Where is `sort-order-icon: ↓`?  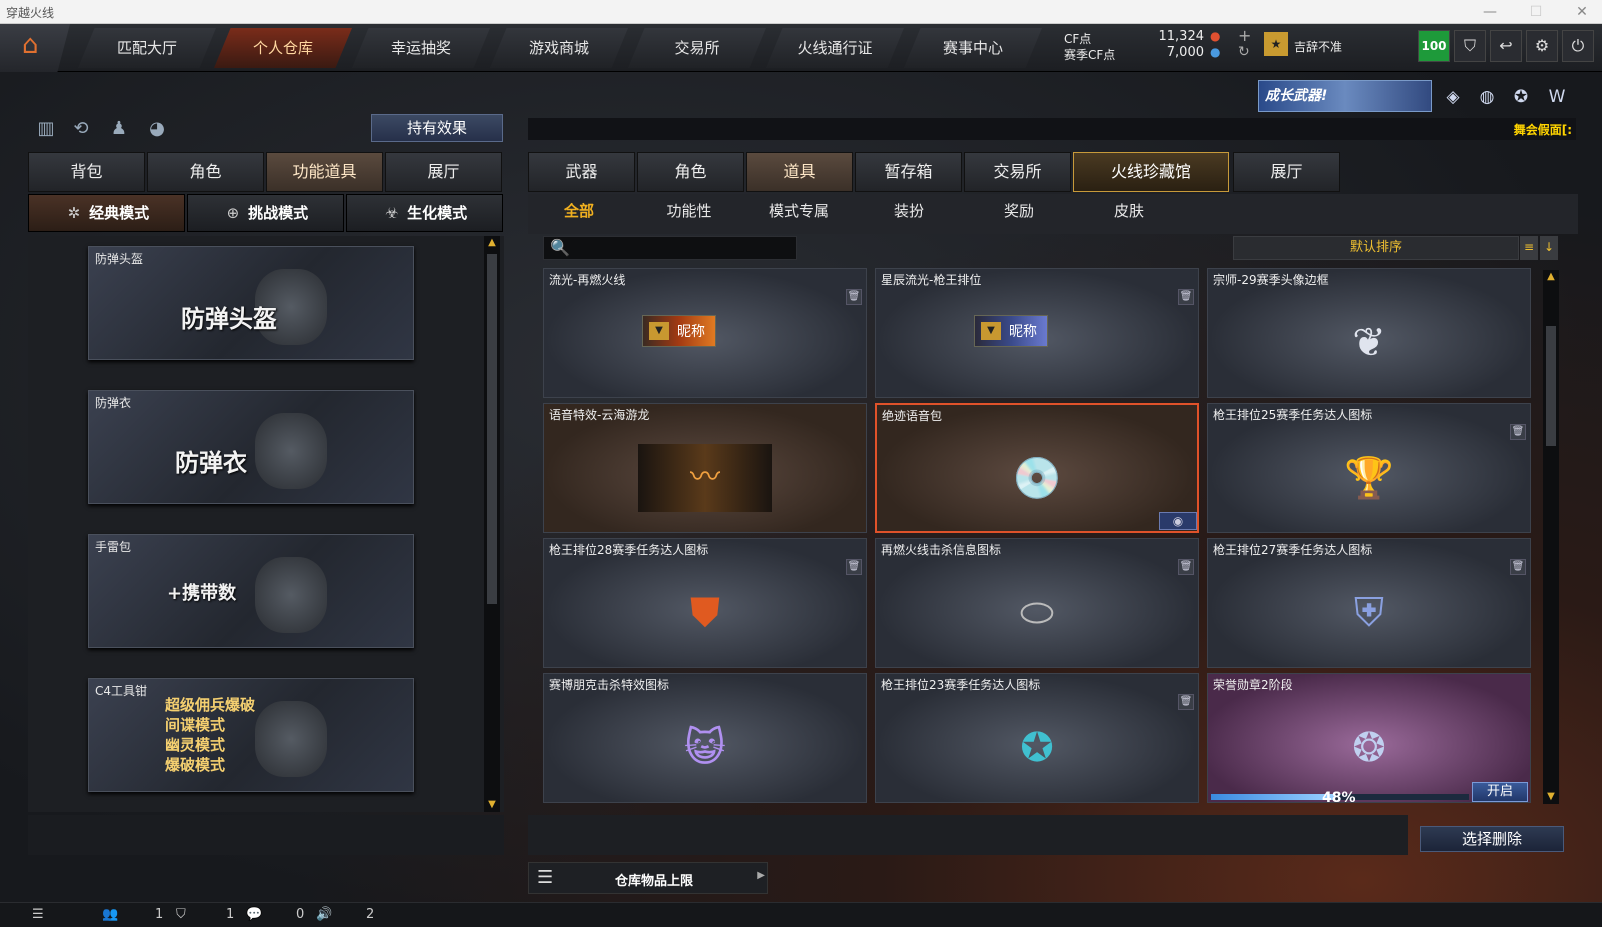
sort-order-icon: ↓ is located at coordinates (1549, 248).